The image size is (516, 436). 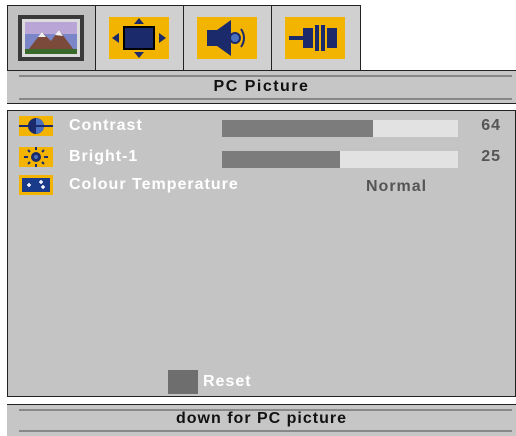 I want to click on bright-value: 25, so click(x=491, y=156).